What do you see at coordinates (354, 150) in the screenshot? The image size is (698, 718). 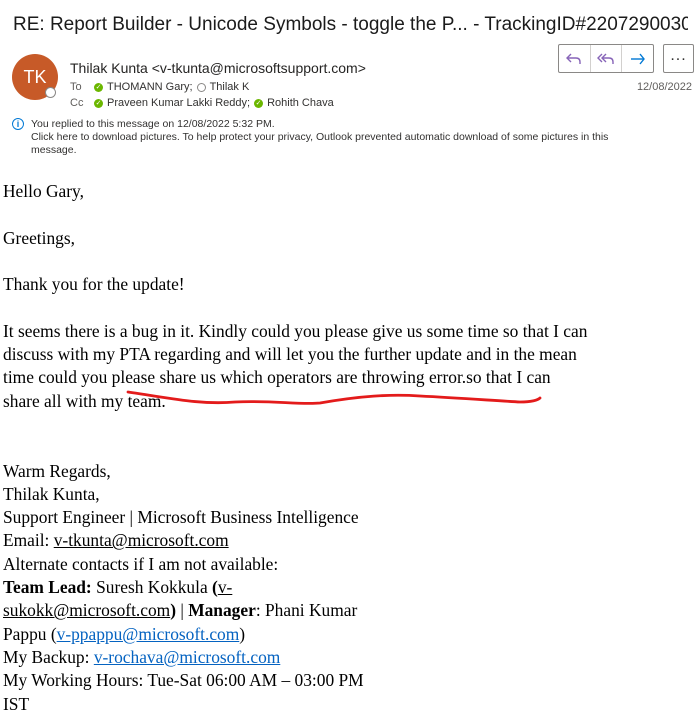 I see `download-pictures-link-cont: message.` at bounding box center [354, 150].